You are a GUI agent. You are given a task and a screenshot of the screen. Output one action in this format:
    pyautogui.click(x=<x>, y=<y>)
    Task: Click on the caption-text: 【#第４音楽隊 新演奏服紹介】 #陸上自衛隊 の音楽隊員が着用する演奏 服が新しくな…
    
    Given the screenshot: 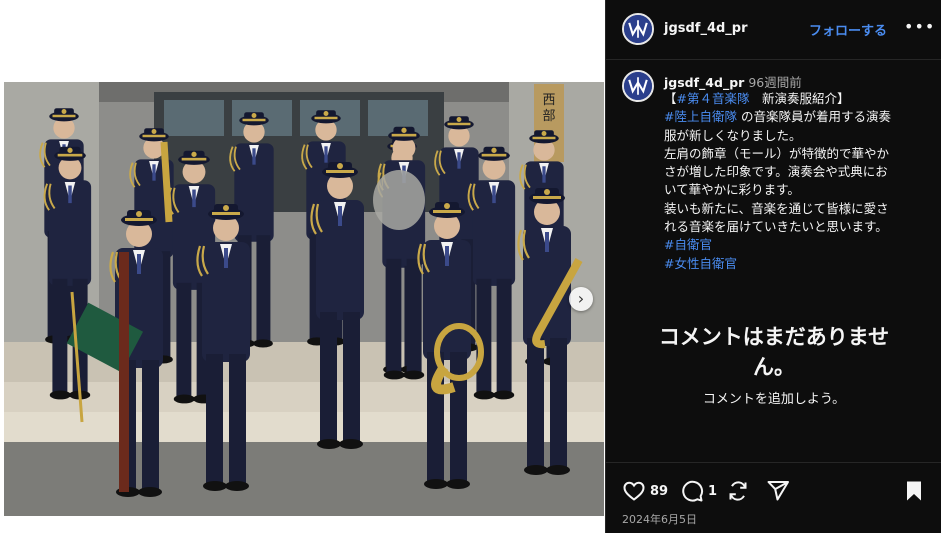 What is the action you would take?
    pyautogui.click(x=799, y=181)
    